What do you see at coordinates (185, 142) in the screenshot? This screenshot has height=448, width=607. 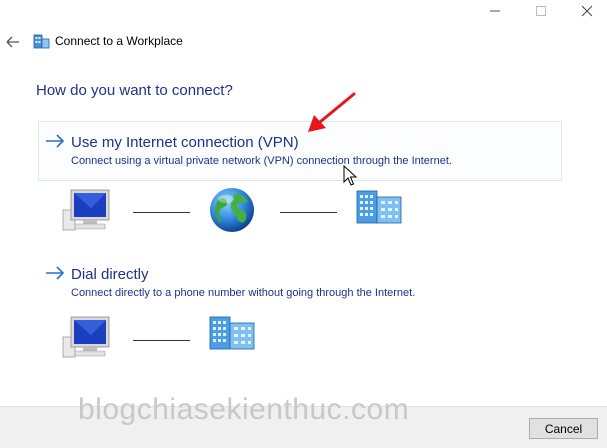 I see `option-vpn-title: Use my Internet connection (VPN)` at bounding box center [185, 142].